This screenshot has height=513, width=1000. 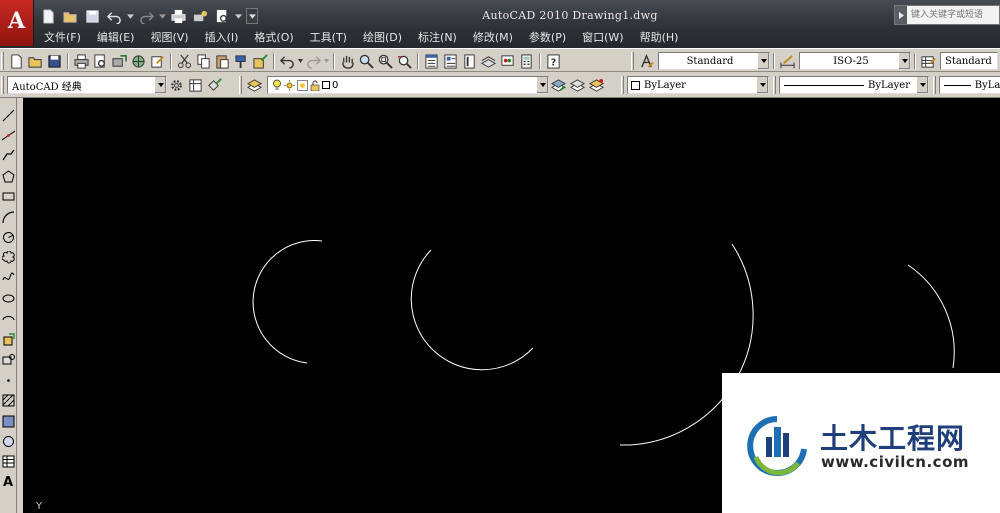 I want to click on workspace-settings-button, so click(x=176, y=85).